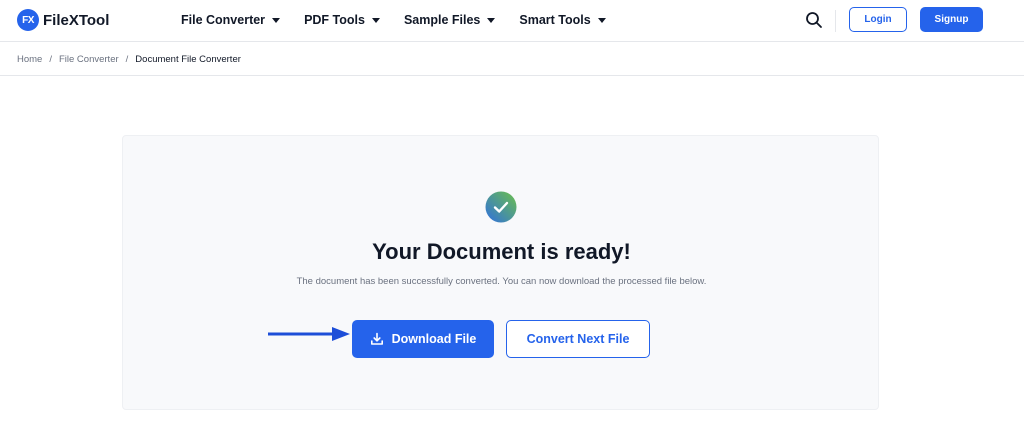 This screenshot has height=444, width=1024. What do you see at coordinates (29, 59) in the screenshot?
I see `breadcrumb-home: Home` at bounding box center [29, 59].